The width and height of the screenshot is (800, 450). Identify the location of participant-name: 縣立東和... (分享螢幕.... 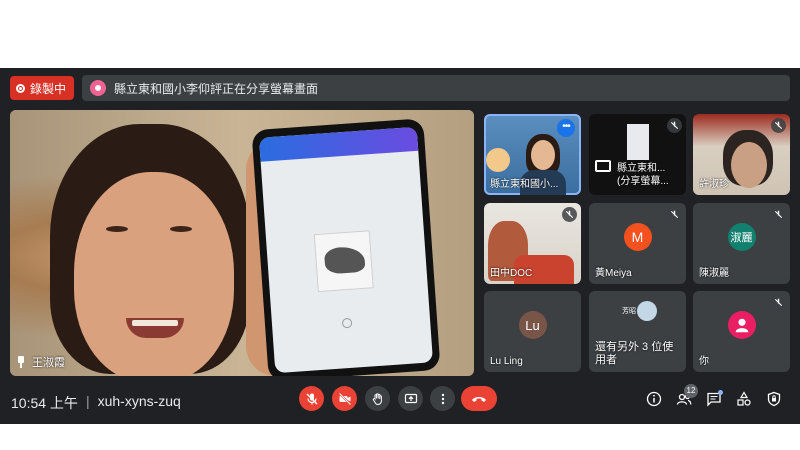
(643, 175).